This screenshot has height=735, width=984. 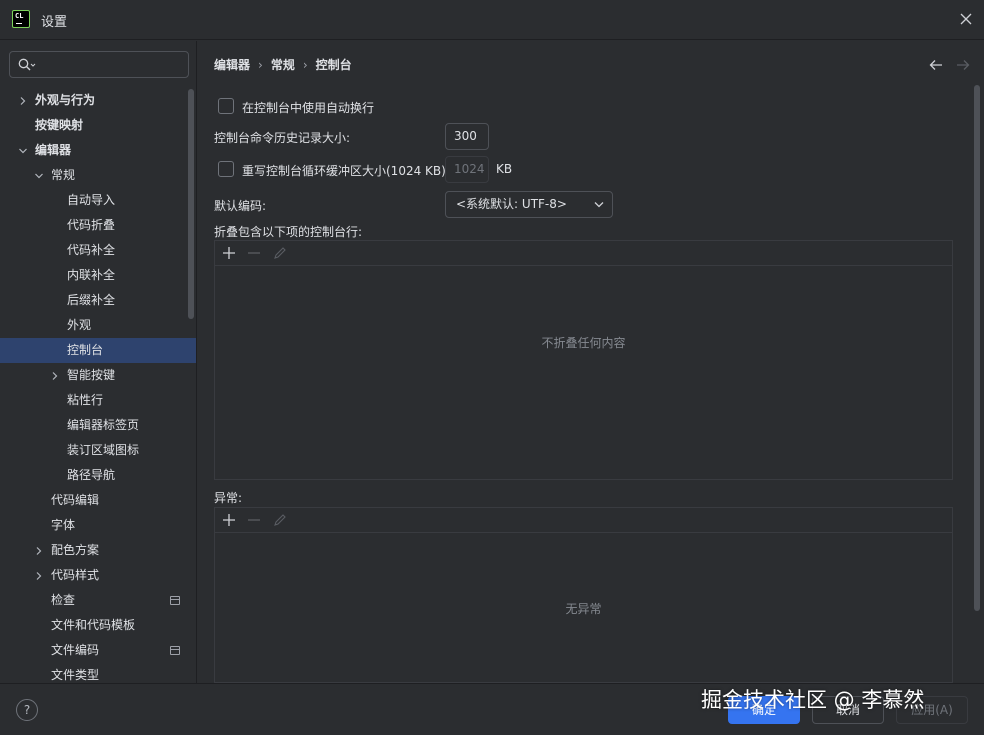 I want to click on exceptions-label: 异常:, so click(x=228, y=498).